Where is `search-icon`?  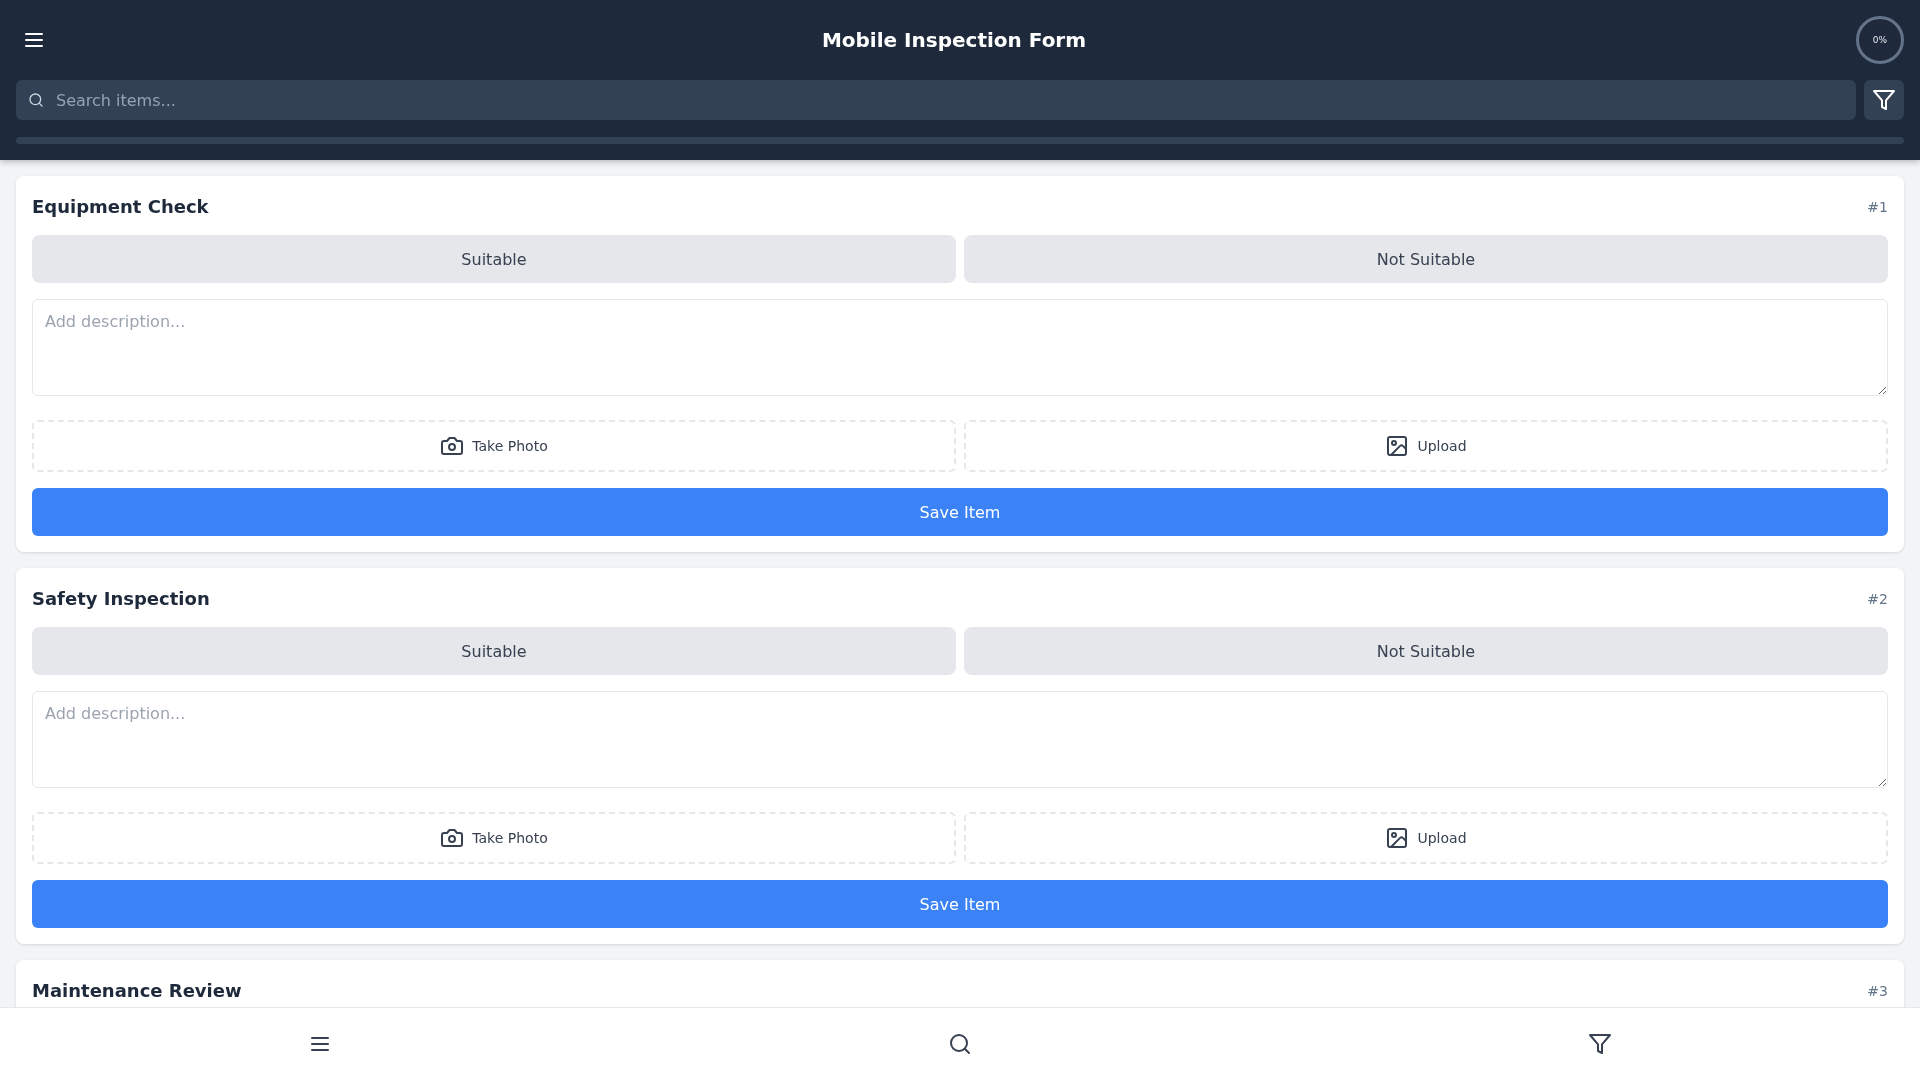 search-icon is located at coordinates (960, 1044).